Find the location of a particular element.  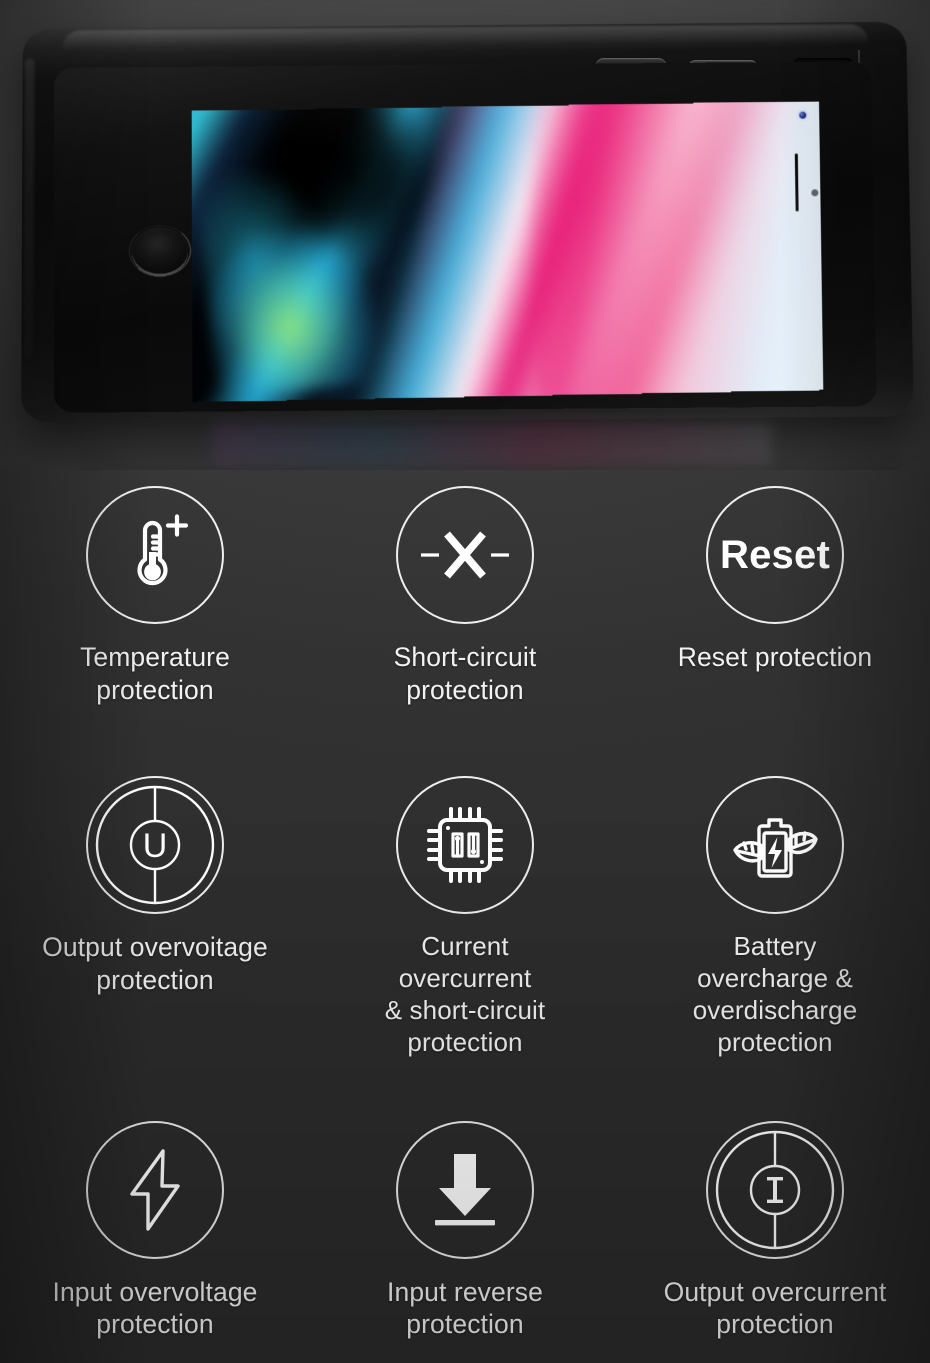

case-top-highlight is located at coordinates (465, 40).